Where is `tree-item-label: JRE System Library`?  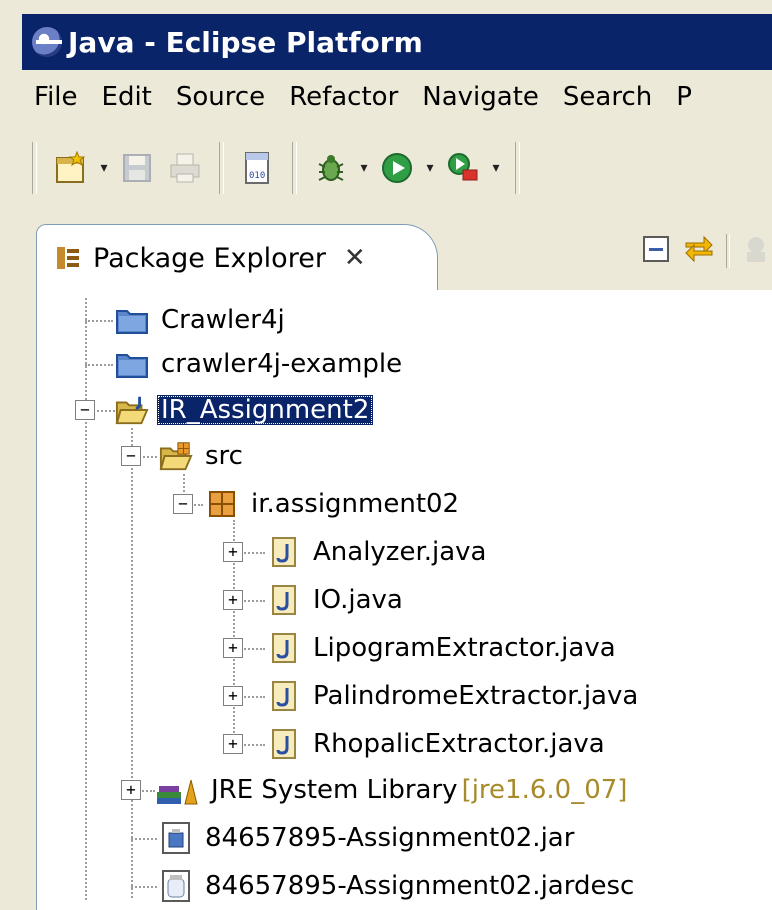
tree-item-label: JRE System Library is located at coordinates (334, 790).